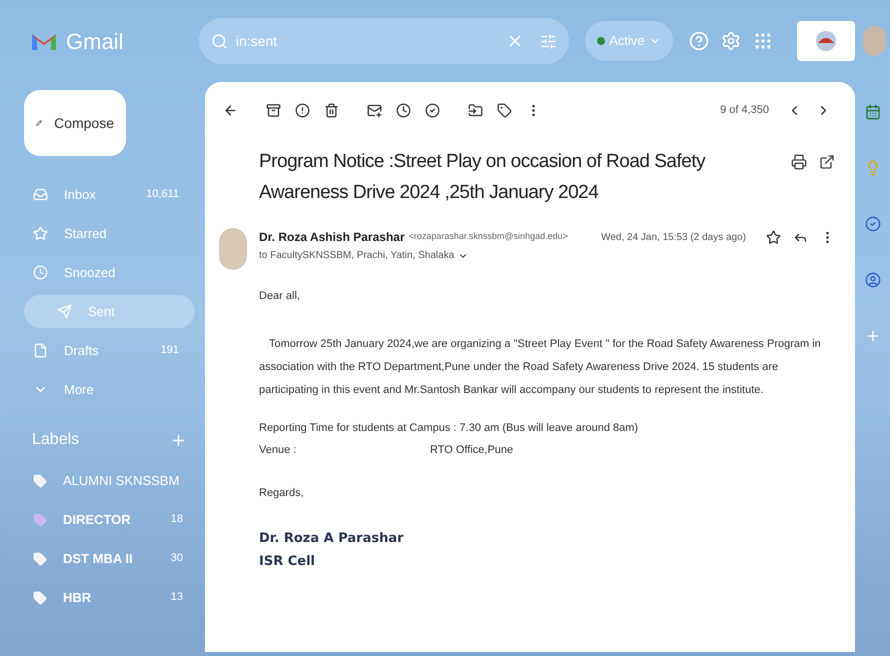 Image resolution: width=890 pixels, height=656 pixels. I want to click on greeting: Dear all,, so click(280, 296).